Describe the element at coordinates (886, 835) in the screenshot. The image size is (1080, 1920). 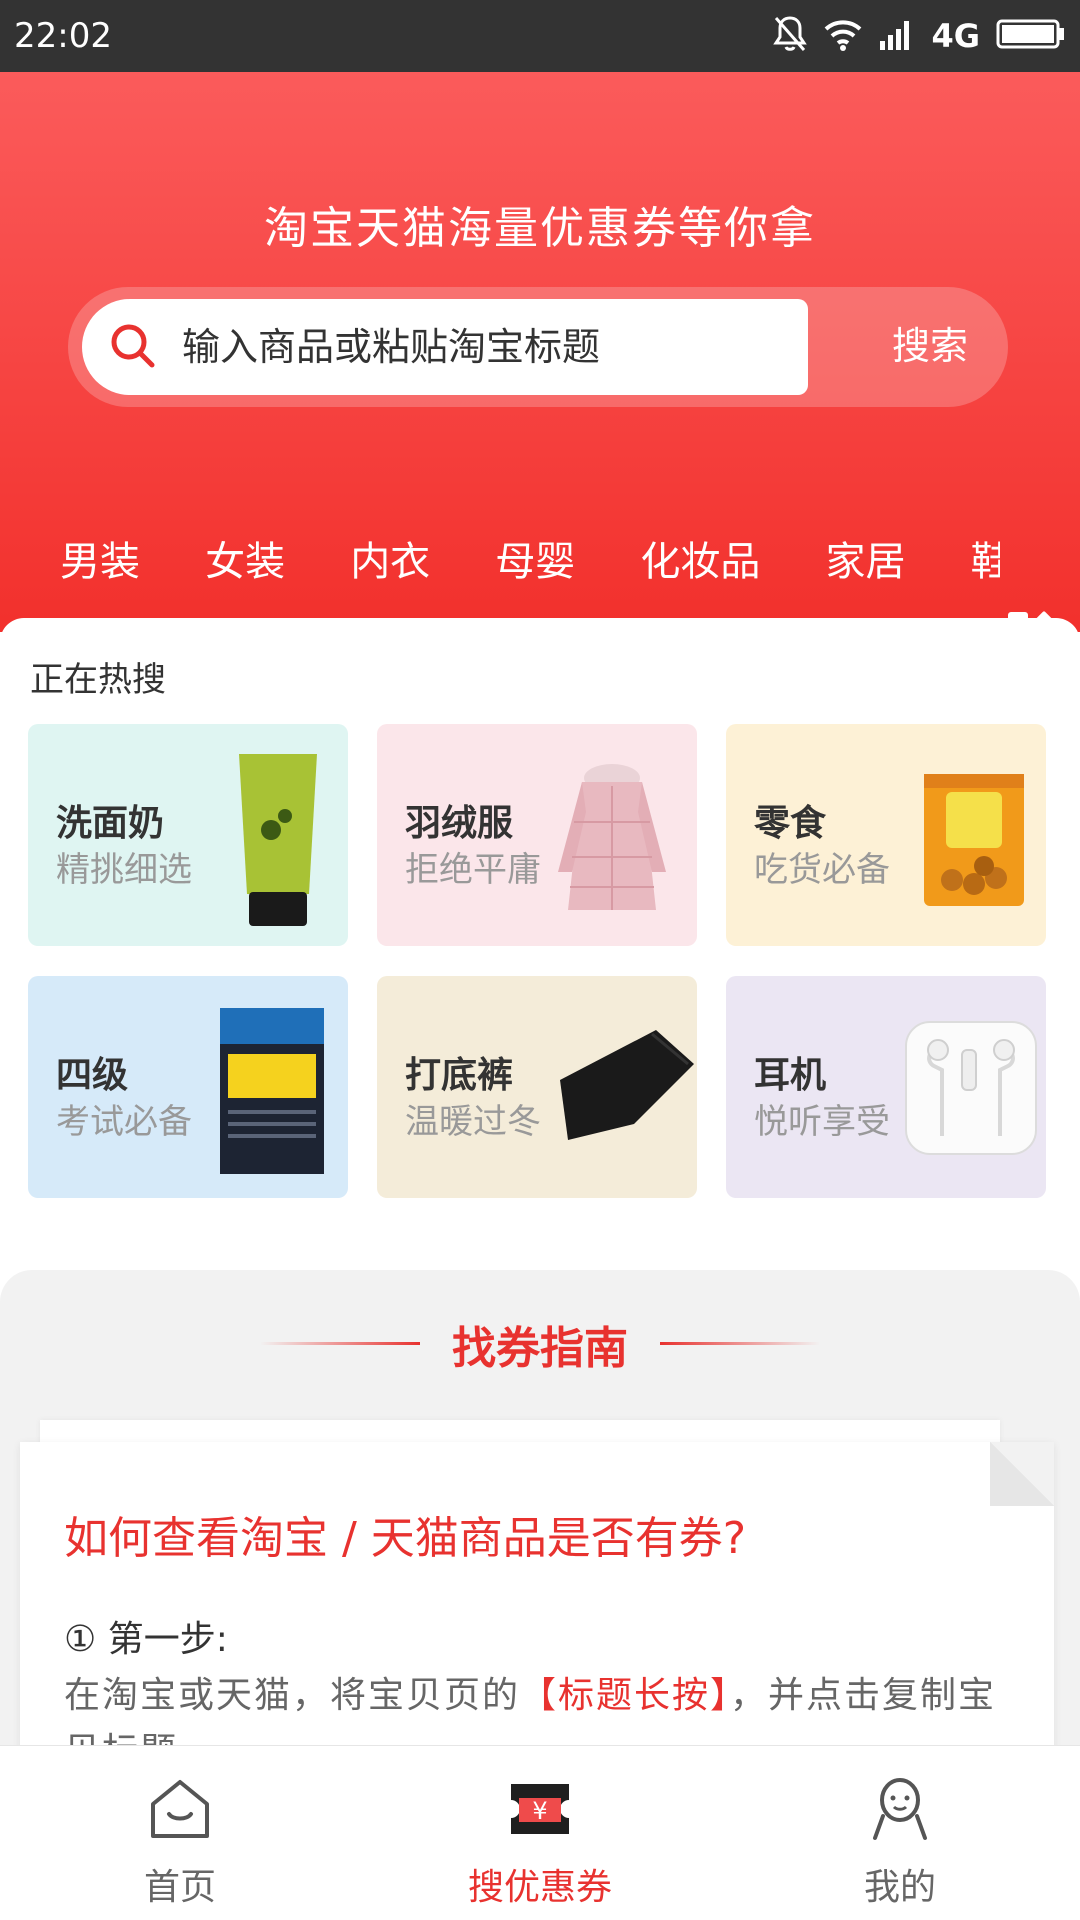
I see `hot-card-snacks: 零食 吃货必备` at that location.